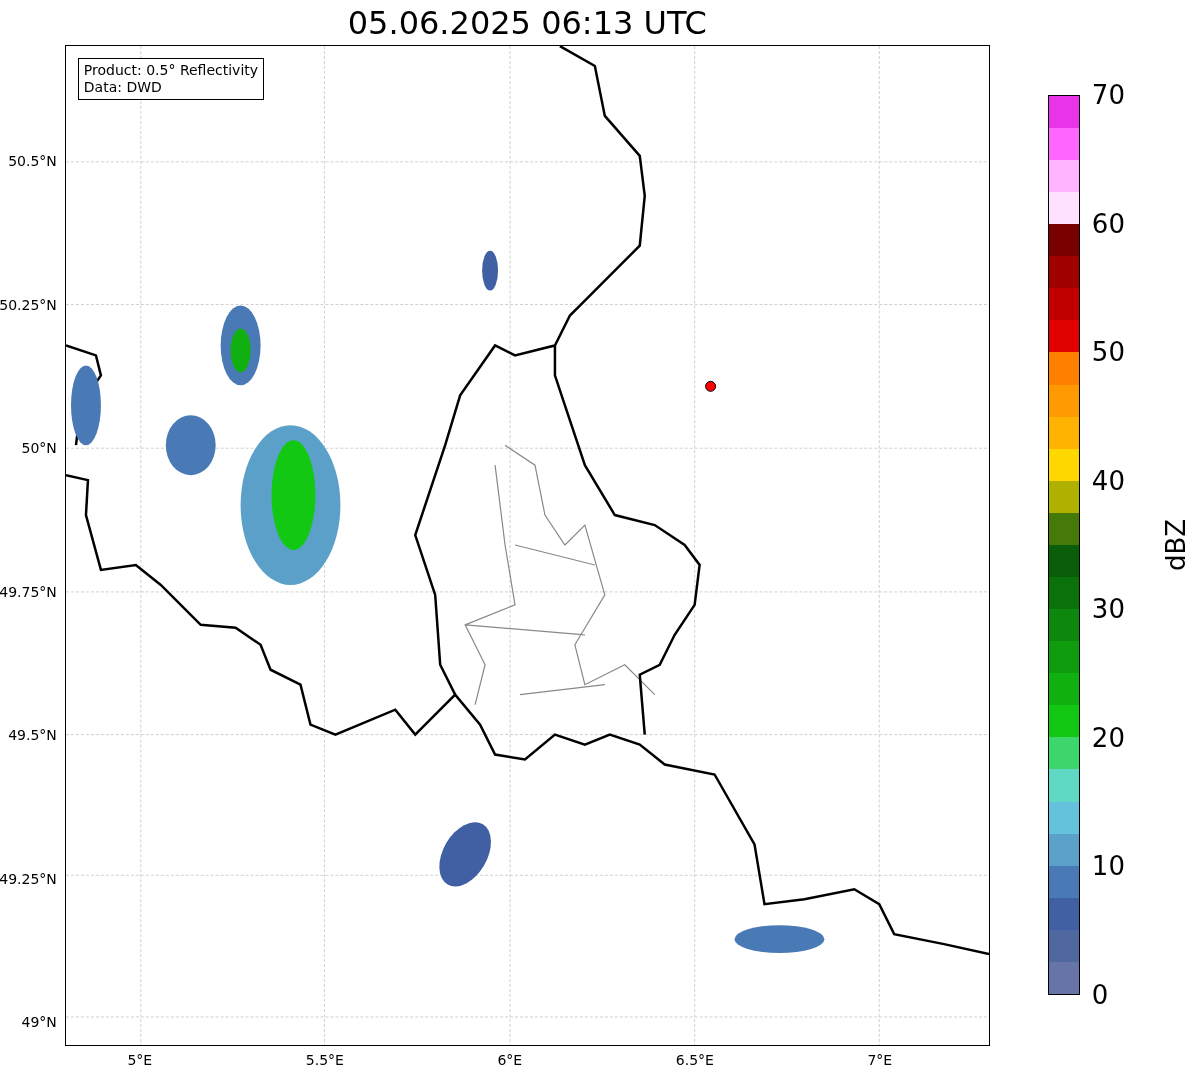 The width and height of the screenshot is (1202, 1081). What do you see at coordinates (1108, 737) in the screenshot?
I see `colorbar-tick-label: 20` at bounding box center [1108, 737].